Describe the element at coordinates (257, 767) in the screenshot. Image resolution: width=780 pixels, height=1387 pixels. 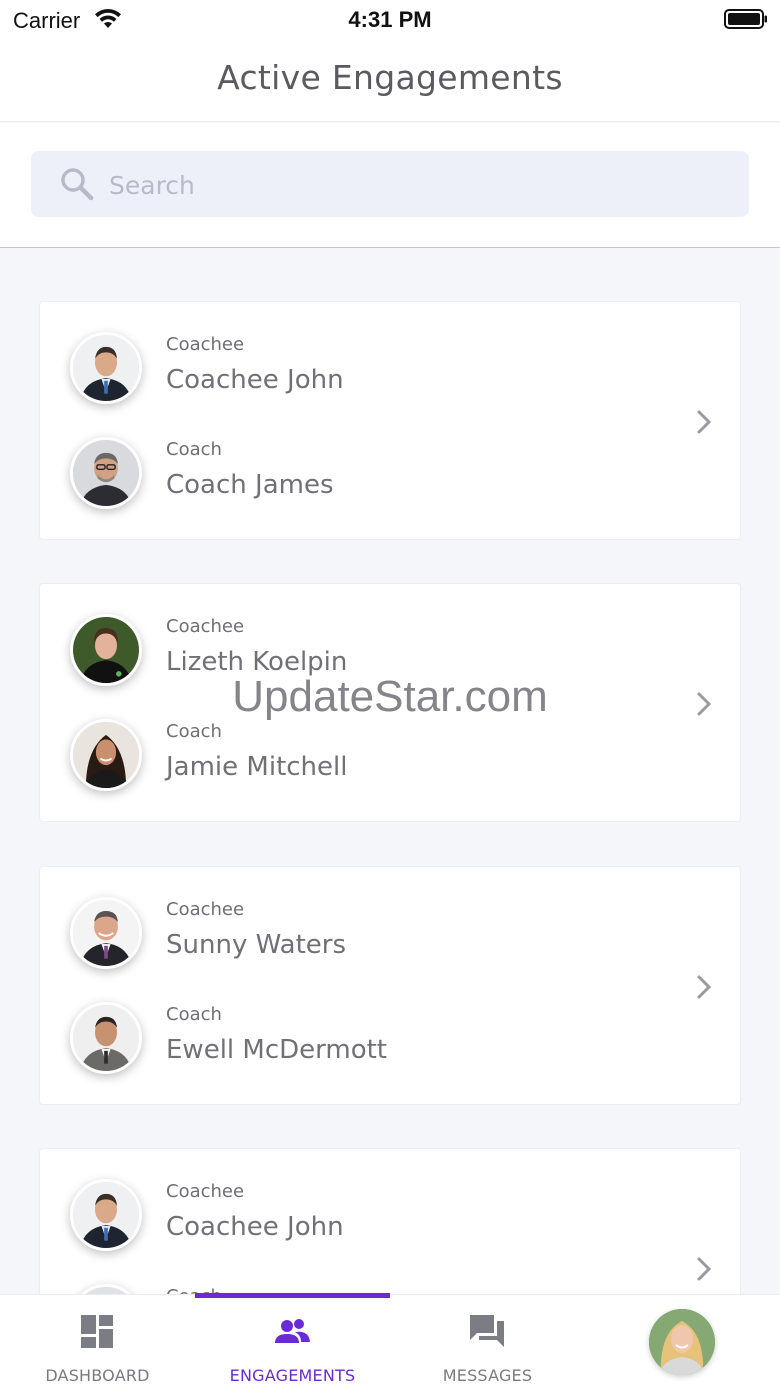
I see `coach-name: Jamie Mitchell` at that location.